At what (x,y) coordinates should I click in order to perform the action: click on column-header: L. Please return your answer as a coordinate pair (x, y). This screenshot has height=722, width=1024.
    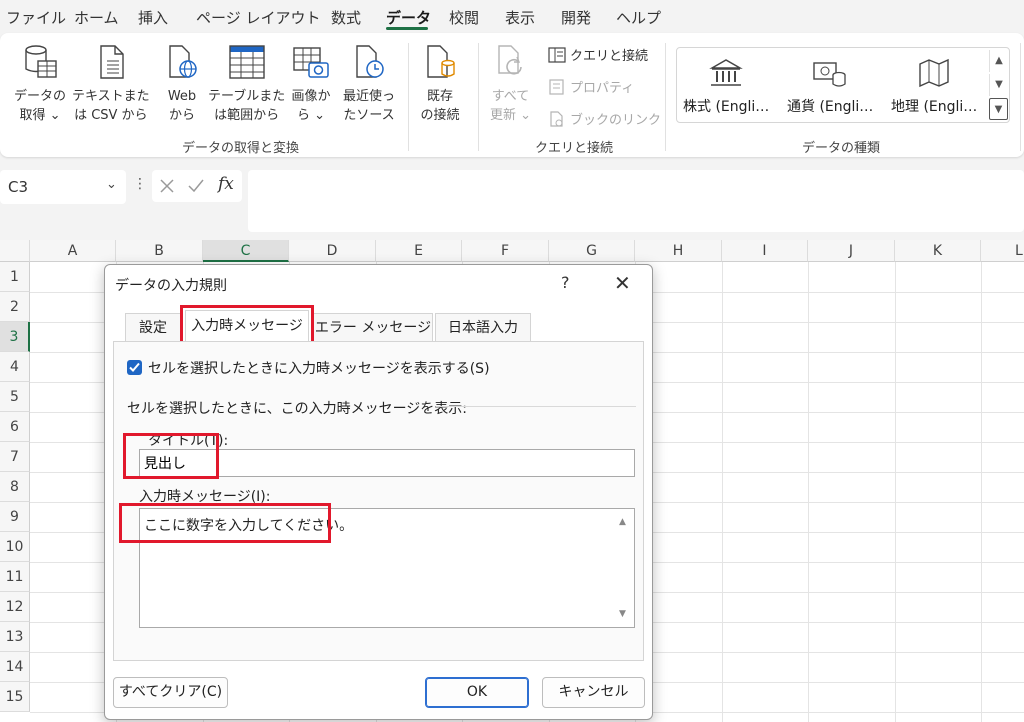
    Looking at the image, I should click on (1002, 251).